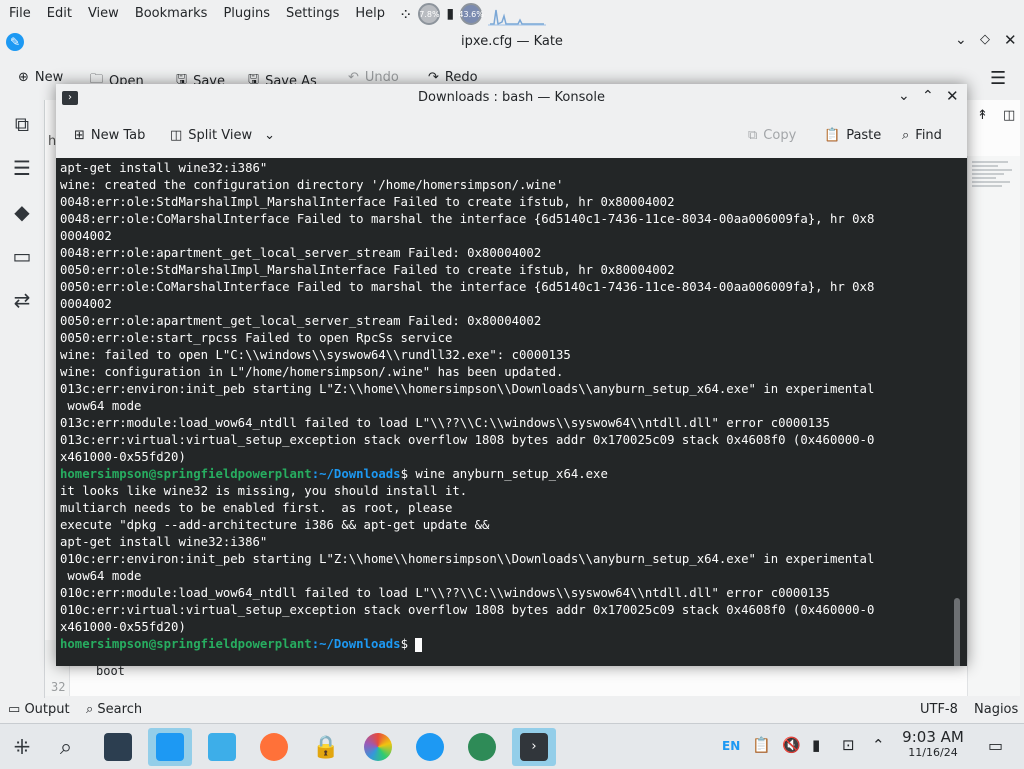  Describe the element at coordinates (246, 14) in the screenshot. I see `menu-plugins: Plugins` at that location.